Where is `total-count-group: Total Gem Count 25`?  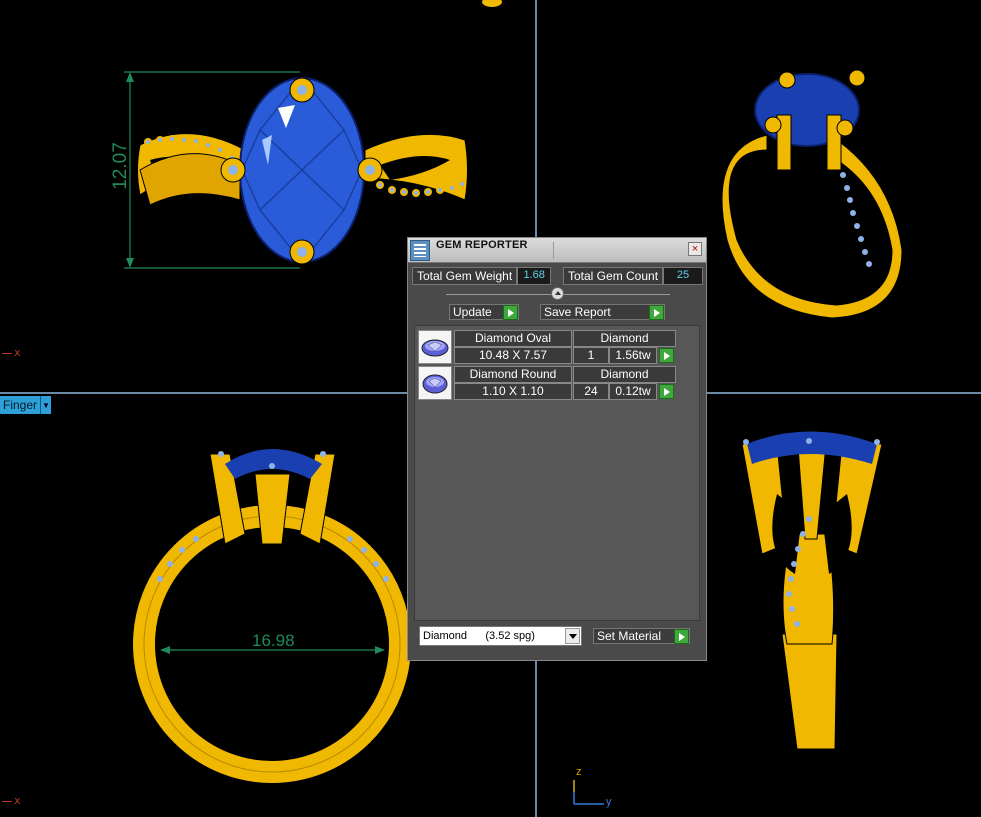 total-count-group: Total Gem Count 25 is located at coordinates (633, 276).